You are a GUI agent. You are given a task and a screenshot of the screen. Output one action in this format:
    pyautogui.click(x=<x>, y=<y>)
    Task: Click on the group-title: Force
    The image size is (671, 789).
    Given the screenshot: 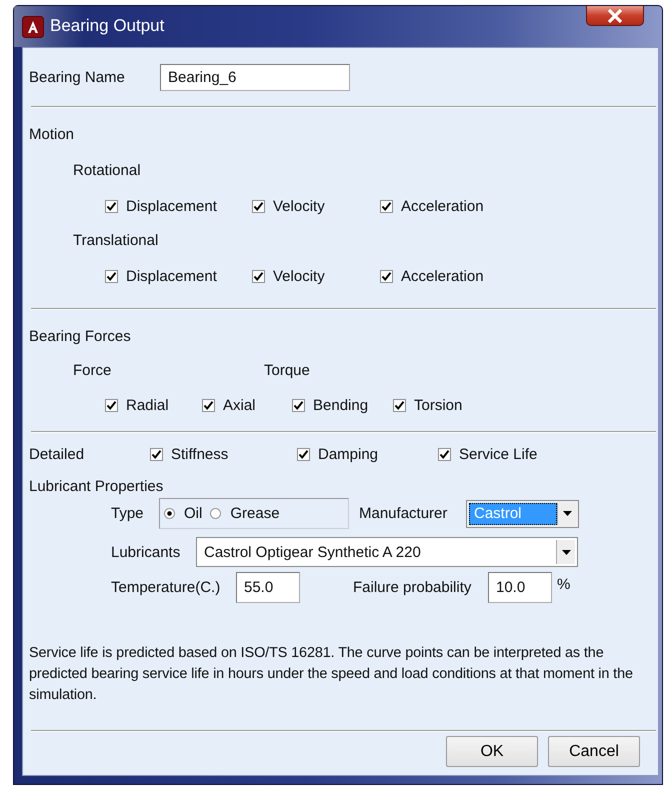 What is the action you would take?
    pyautogui.click(x=92, y=371)
    